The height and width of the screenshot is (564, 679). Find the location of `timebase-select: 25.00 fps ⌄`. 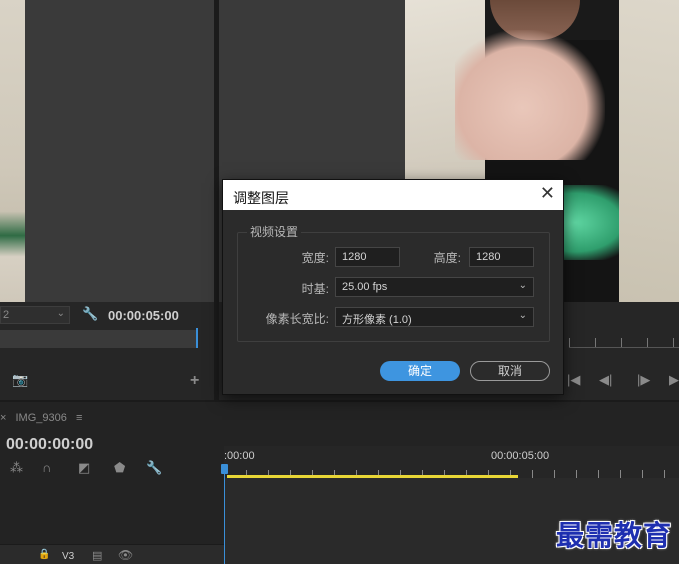

timebase-select: 25.00 fps ⌄ is located at coordinates (434, 287).